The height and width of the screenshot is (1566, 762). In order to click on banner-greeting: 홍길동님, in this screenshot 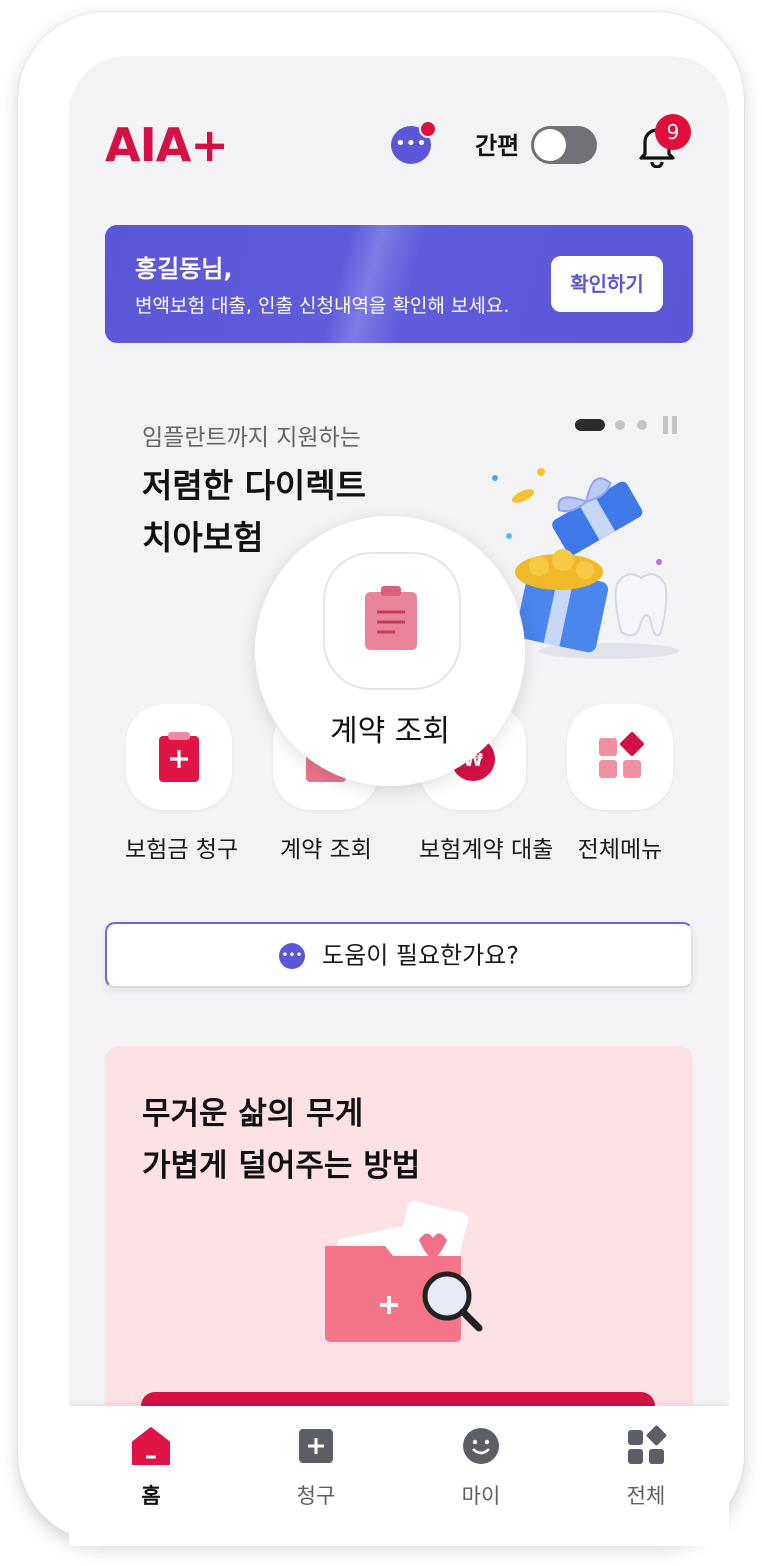, I will do `click(184, 269)`.